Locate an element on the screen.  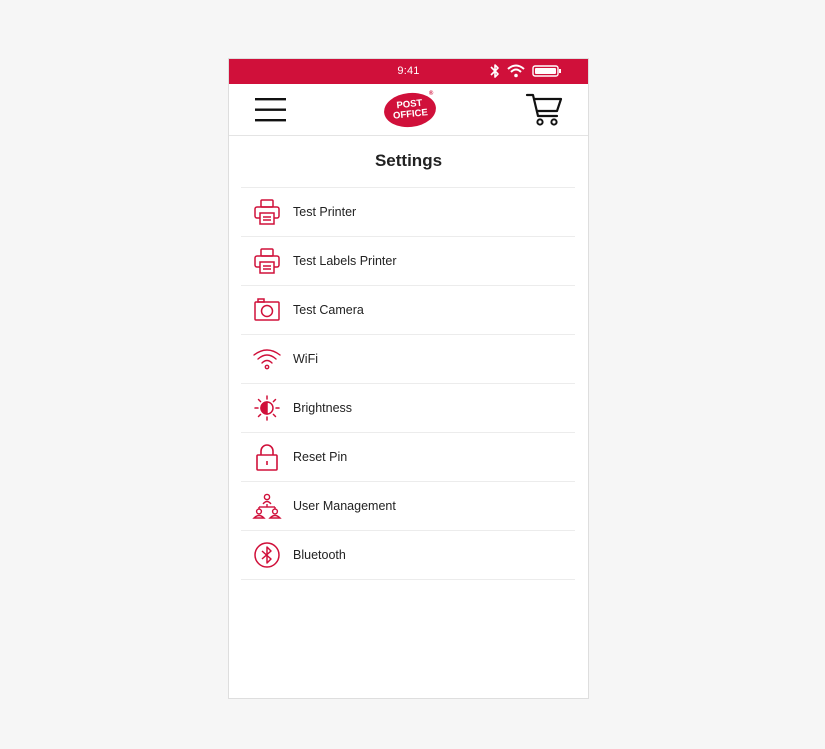
battery-status-icon is located at coordinates (547, 71).